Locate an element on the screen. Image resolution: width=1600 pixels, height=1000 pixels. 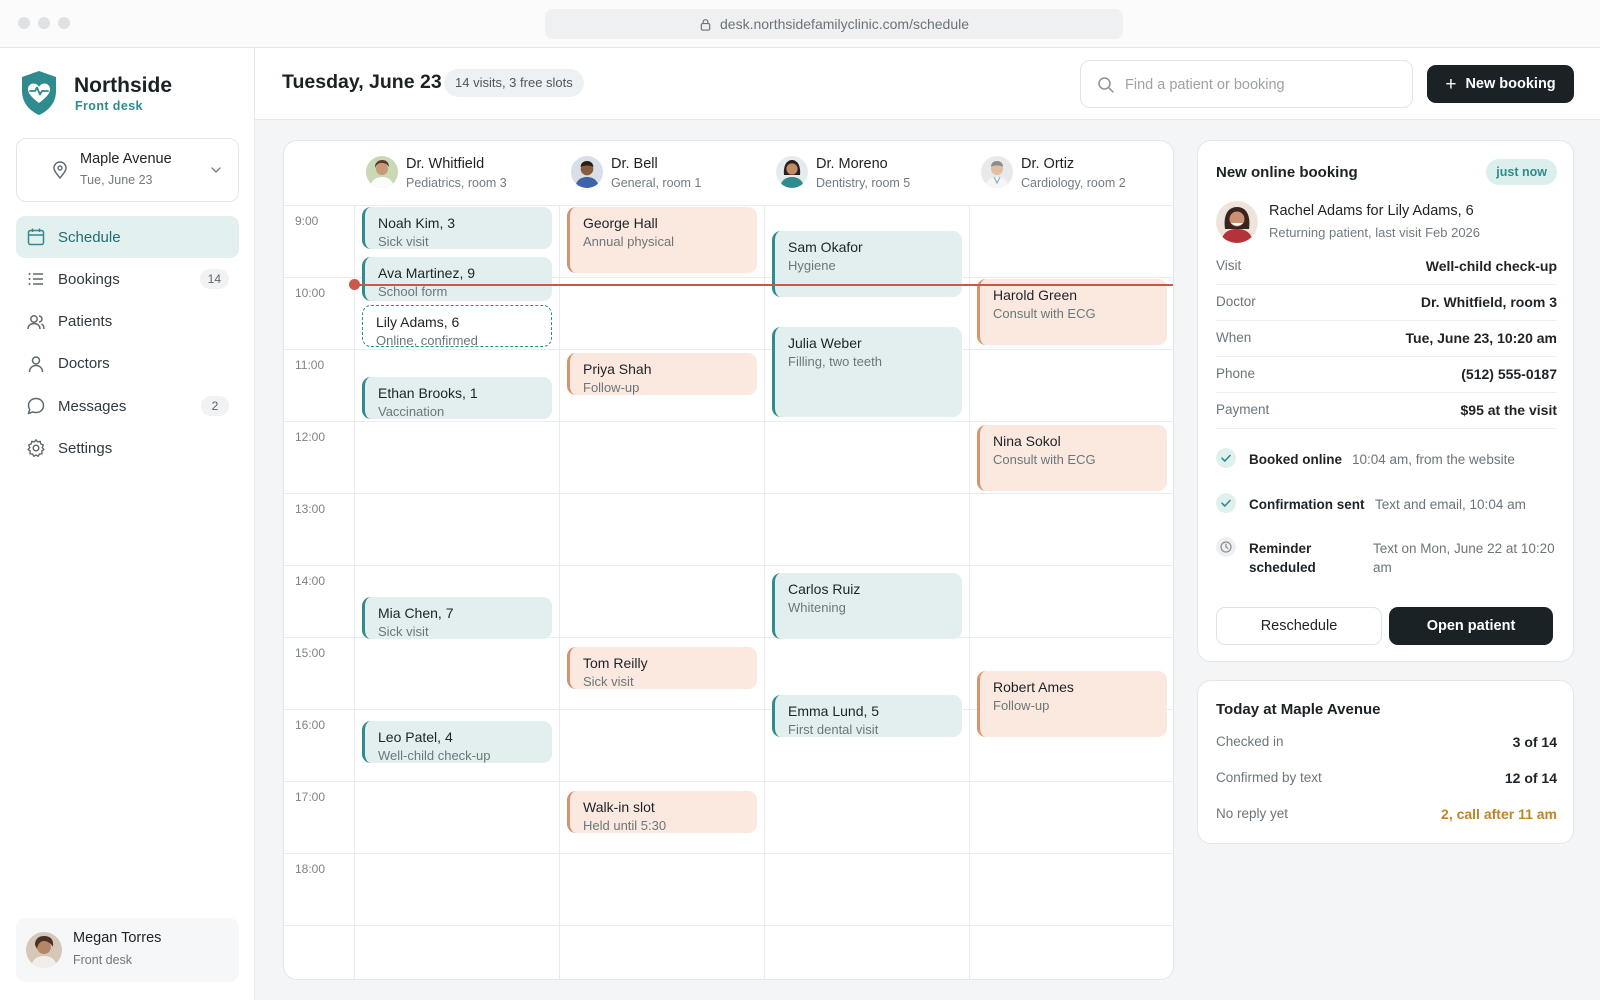
check-icon is located at coordinates (1226, 458).